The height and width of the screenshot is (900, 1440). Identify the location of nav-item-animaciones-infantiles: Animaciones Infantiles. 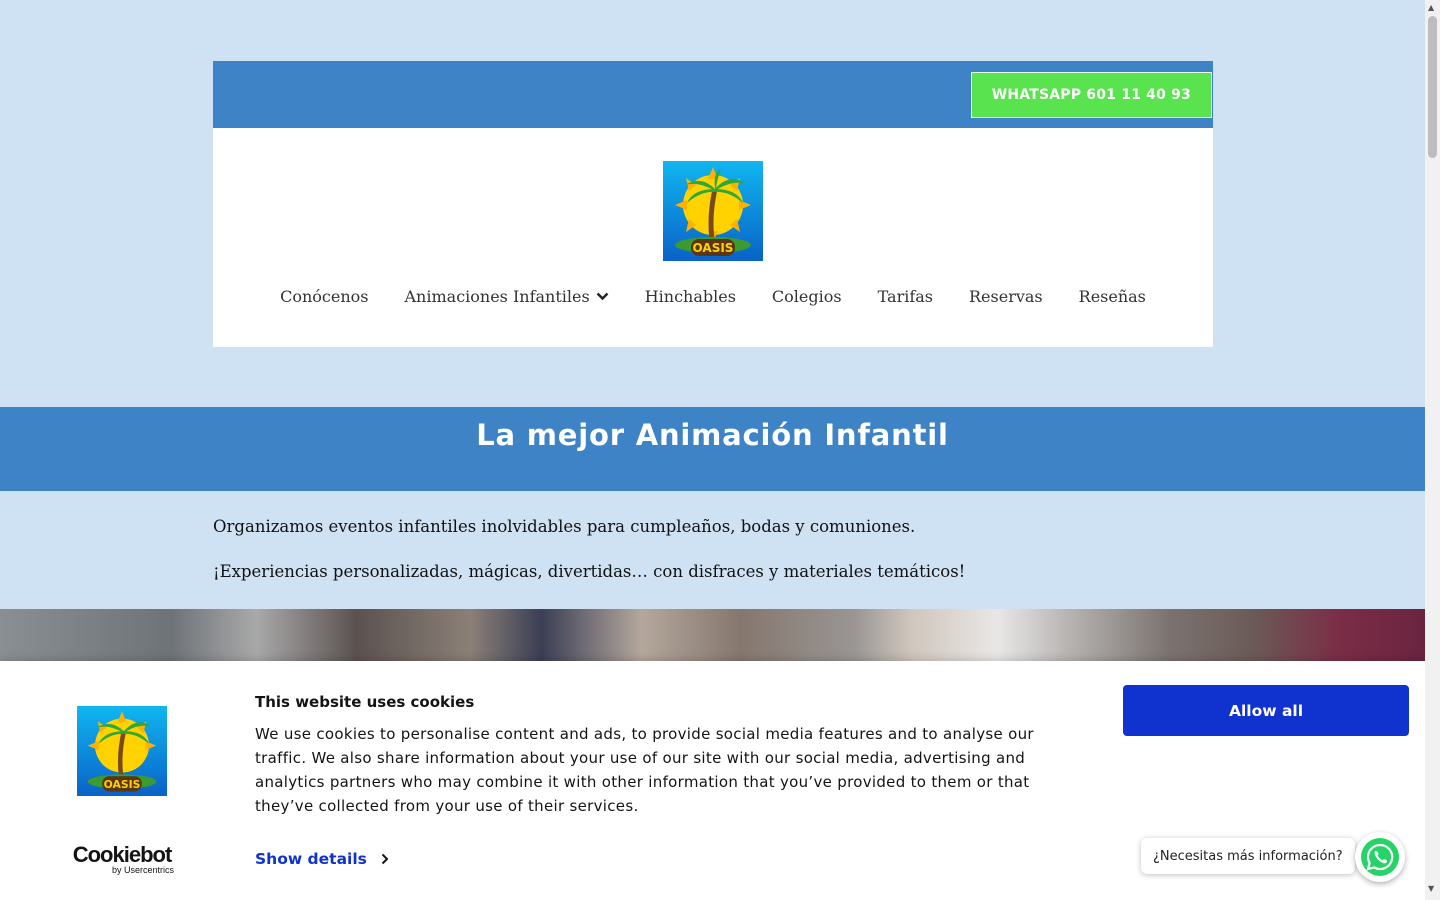
(507, 296).